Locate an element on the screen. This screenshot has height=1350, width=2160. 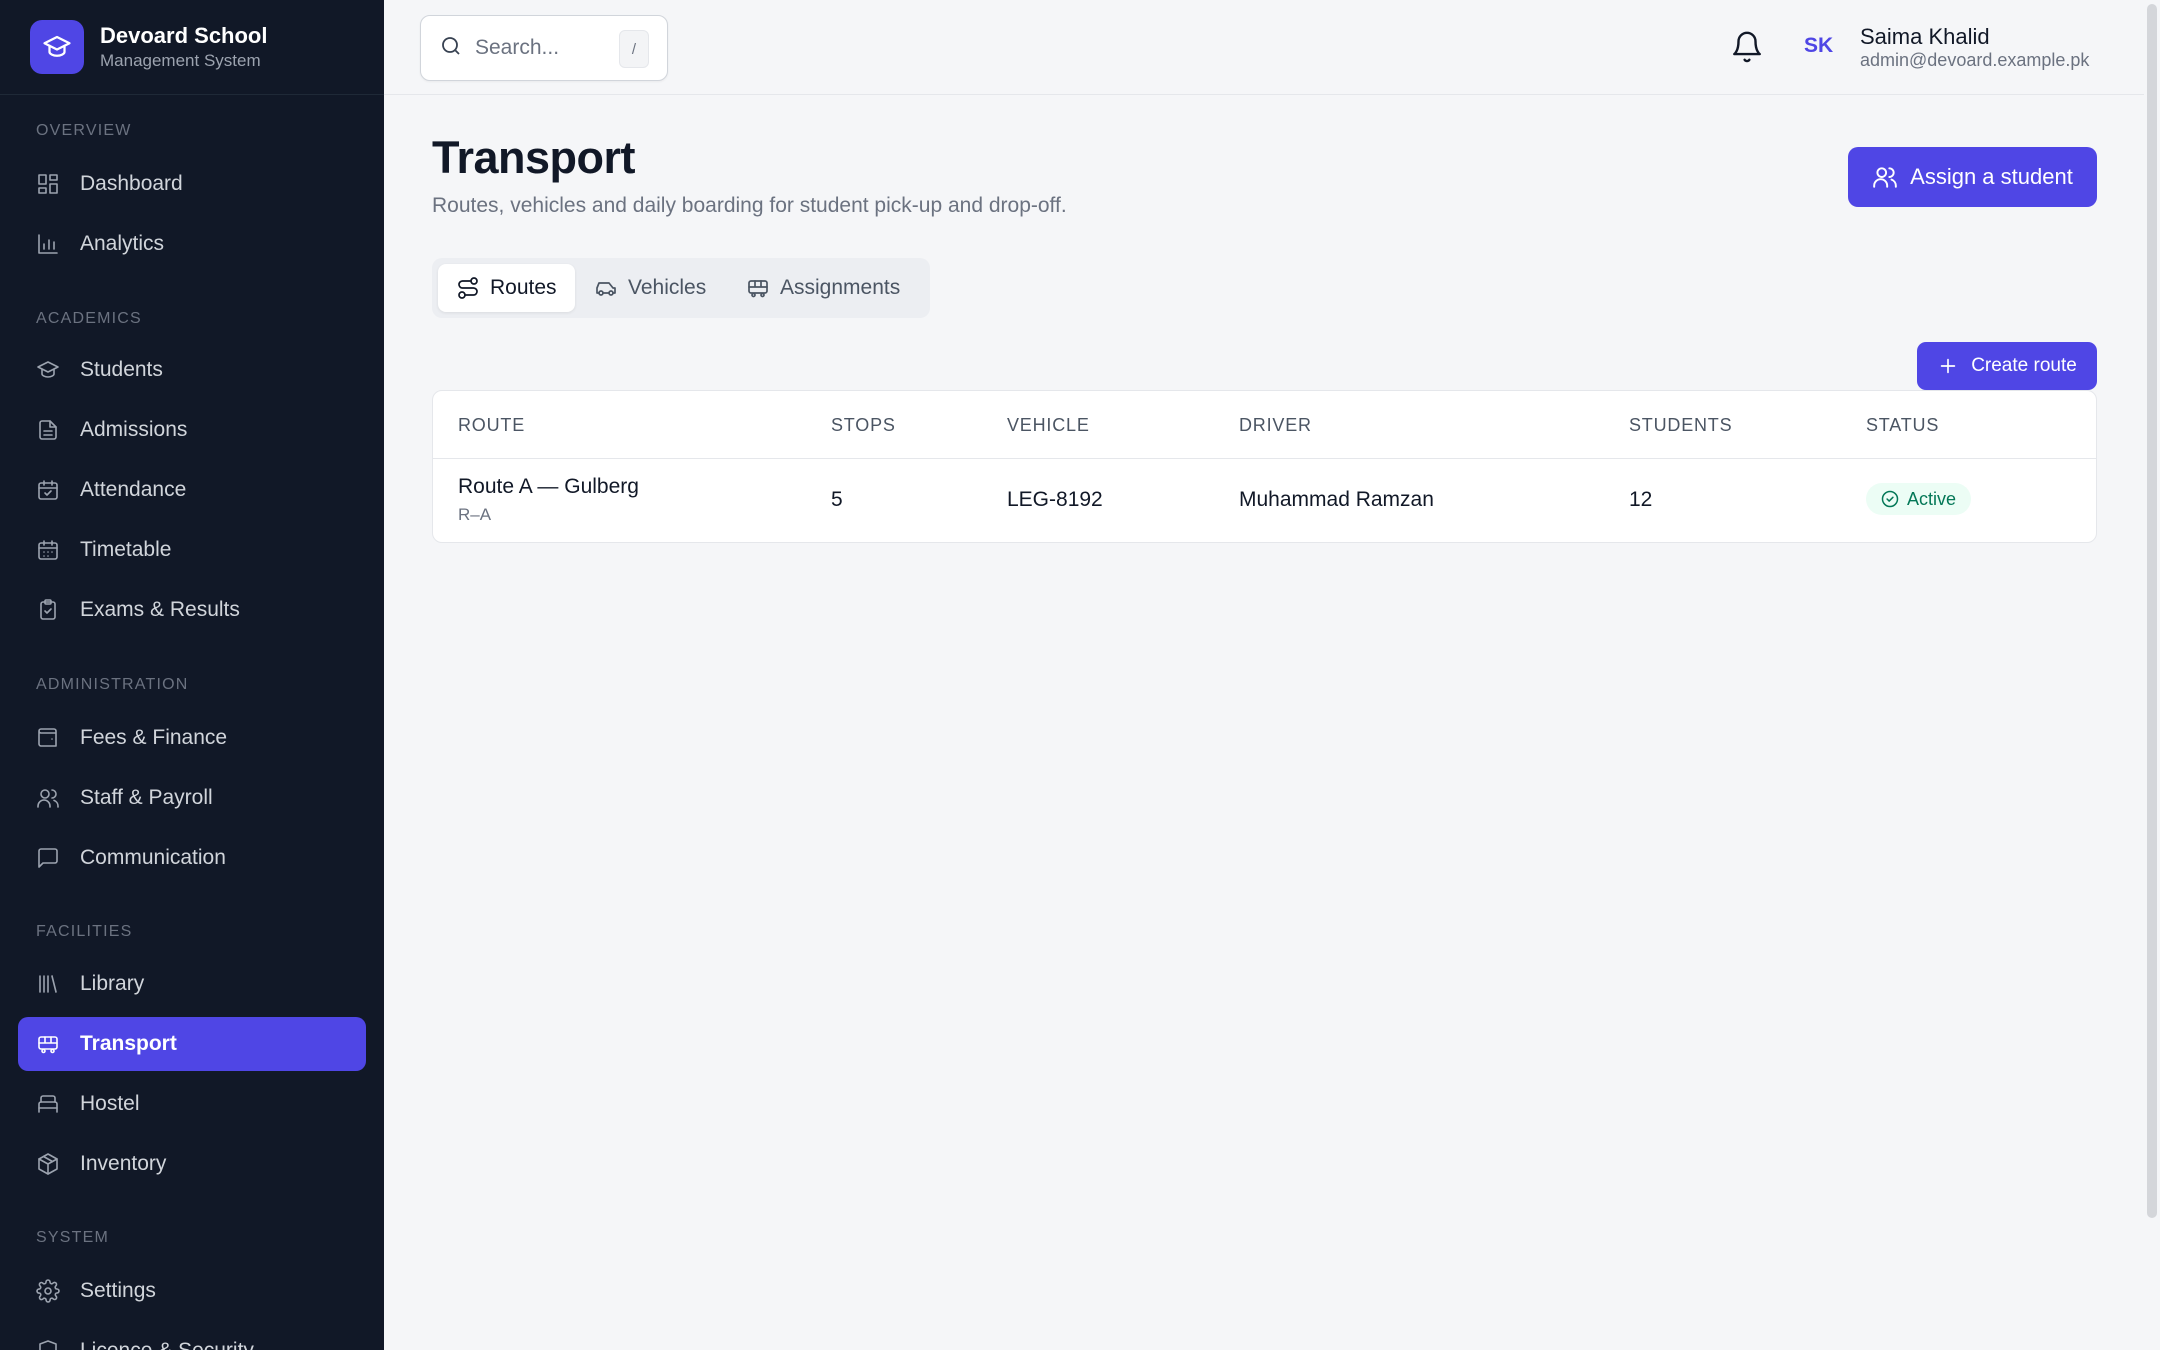
tab-label: Assignments is located at coordinates (840, 287).